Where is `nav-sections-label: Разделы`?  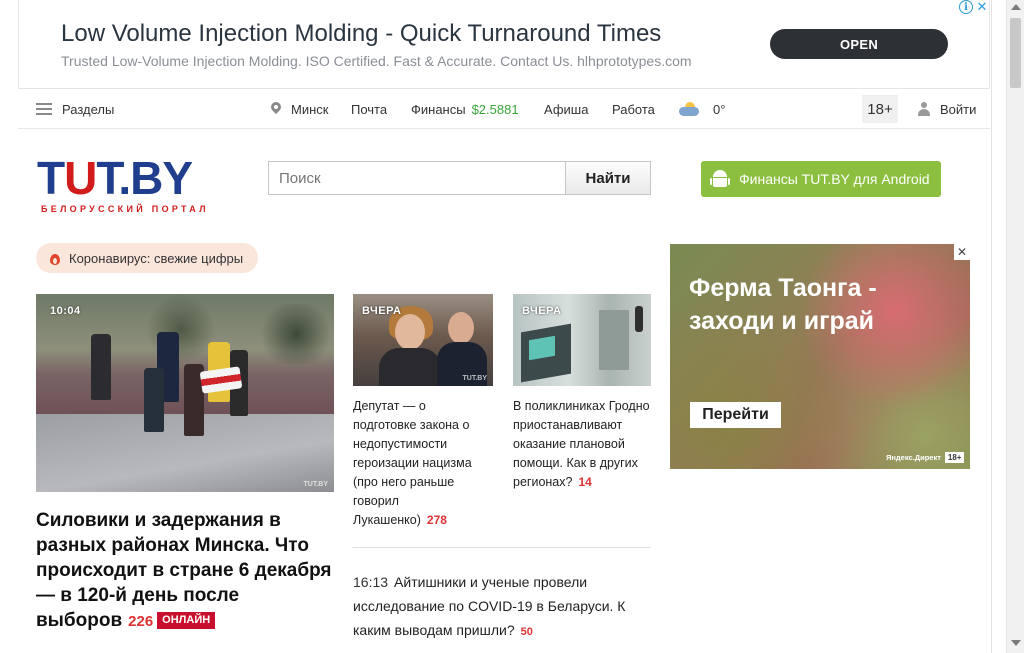 nav-sections-label: Разделы is located at coordinates (88, 109).